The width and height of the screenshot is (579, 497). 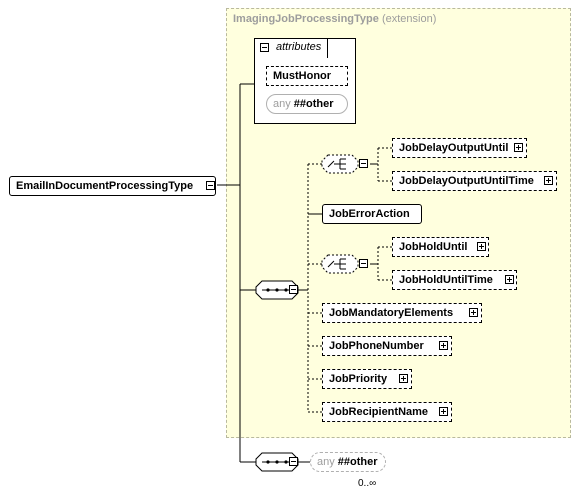 I want to click on wildcard-namespace-label: ##other, so click(x=357, y=462).